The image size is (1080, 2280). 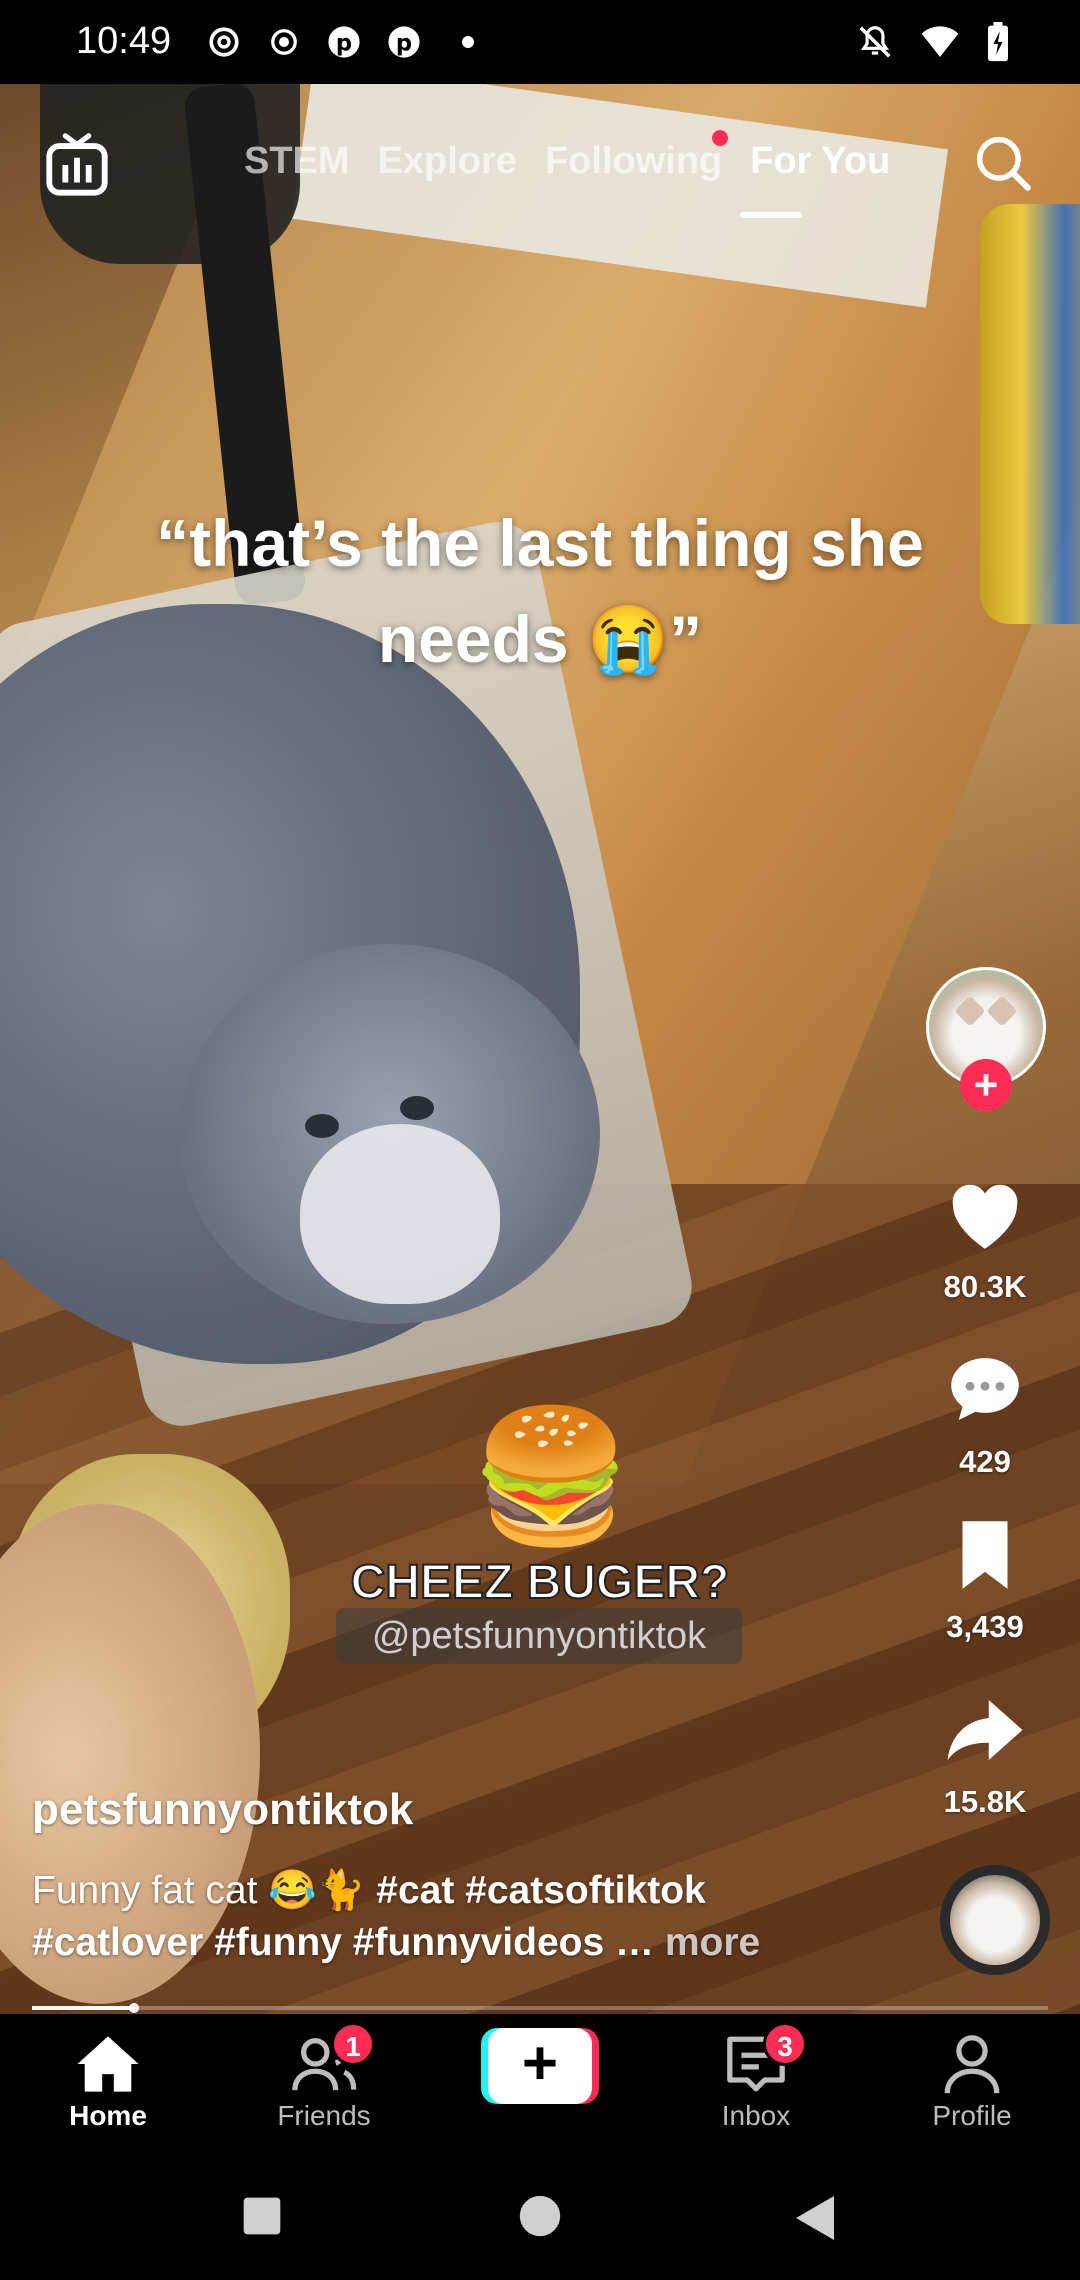 I want to click on creator-username: petsfunnyontiktok, so click(x=442, y=1810).